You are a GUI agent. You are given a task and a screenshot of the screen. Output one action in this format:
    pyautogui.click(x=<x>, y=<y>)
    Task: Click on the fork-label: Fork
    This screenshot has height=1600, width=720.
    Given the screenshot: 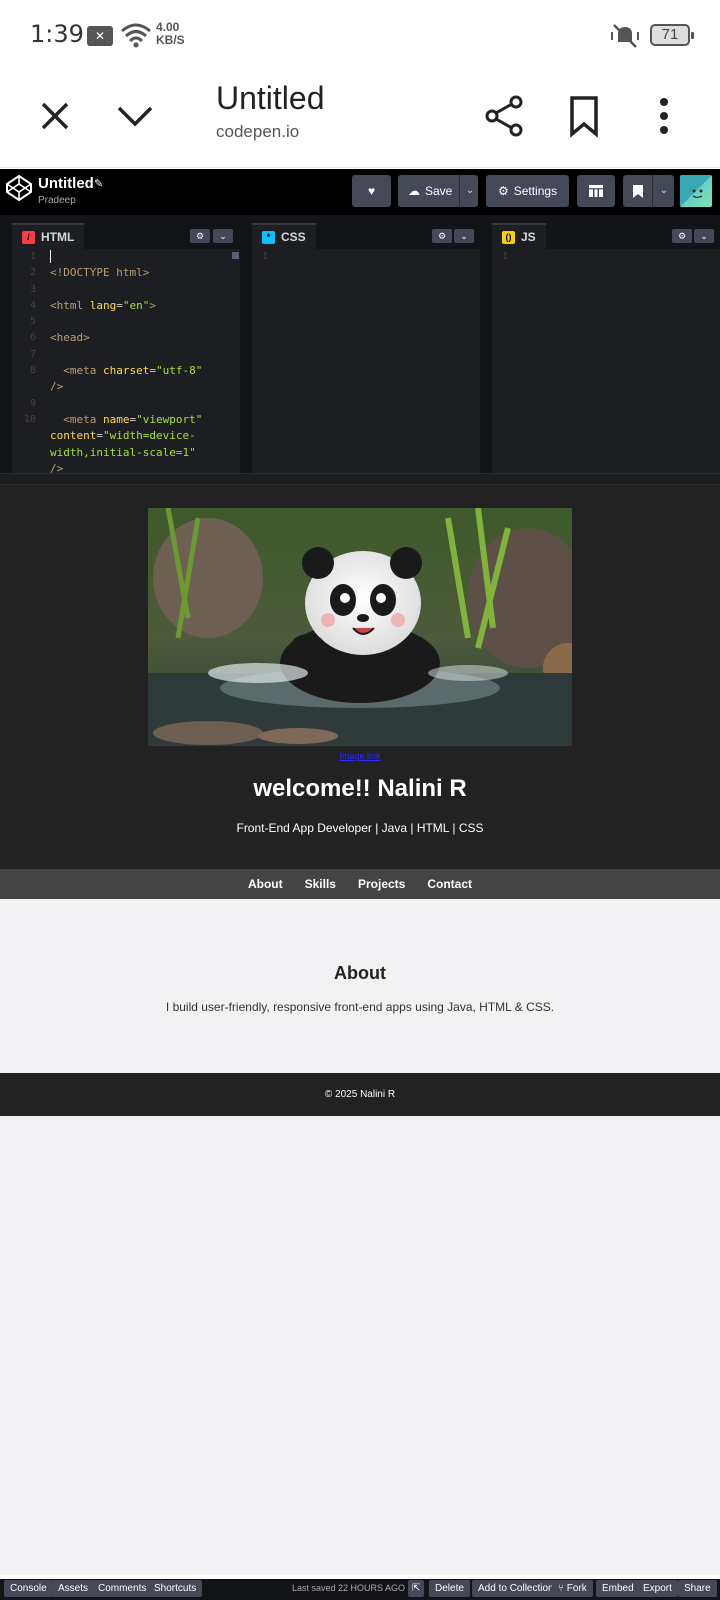 What is the action you would take?
    pyautogui.click(x=576, y=1588)
    